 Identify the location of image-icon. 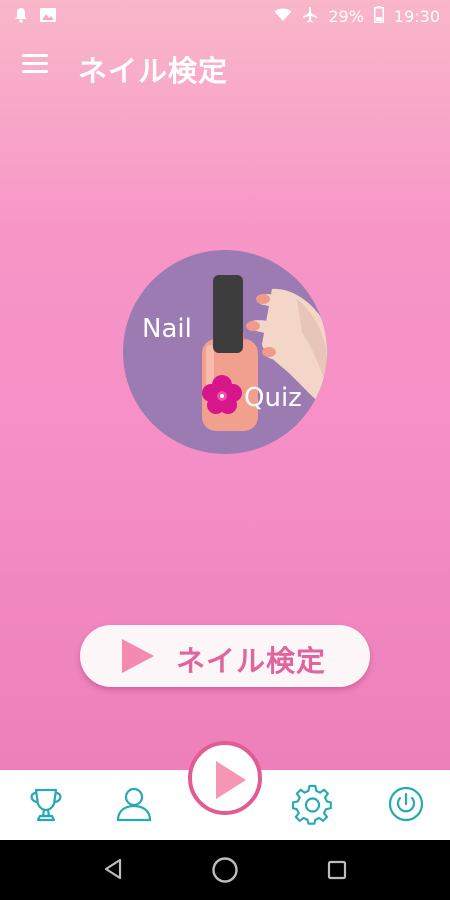
(48, 17).